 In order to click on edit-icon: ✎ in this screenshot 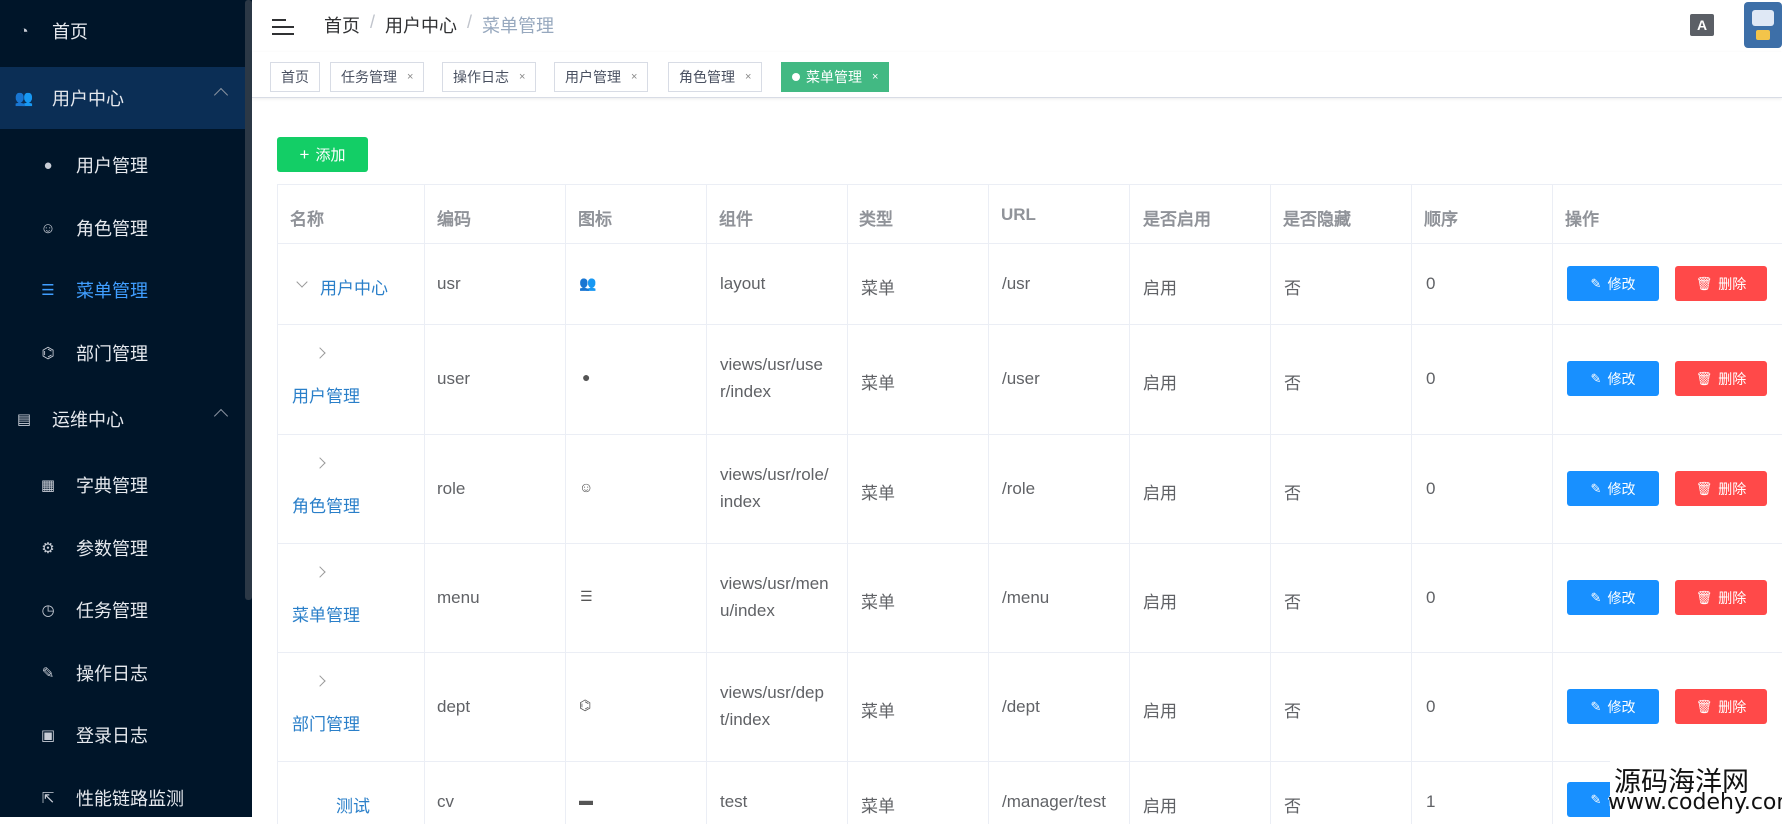, I will do `click(1596, 488)`.